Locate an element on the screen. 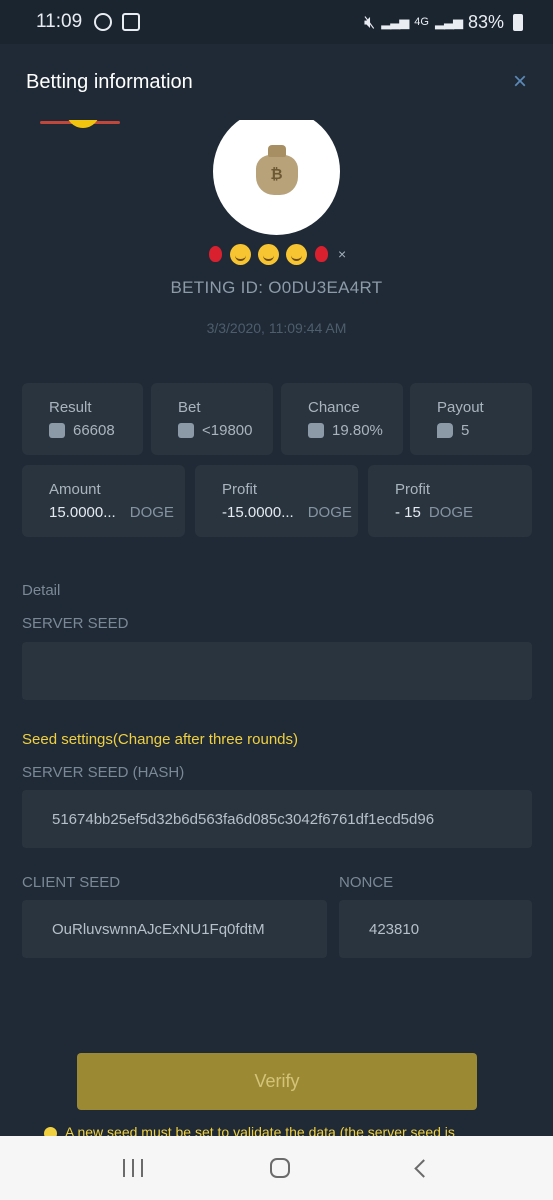 The image size is (553, 1200). profit-card: Profit -15.0000... DOGE is located at coordinates (276, 501).